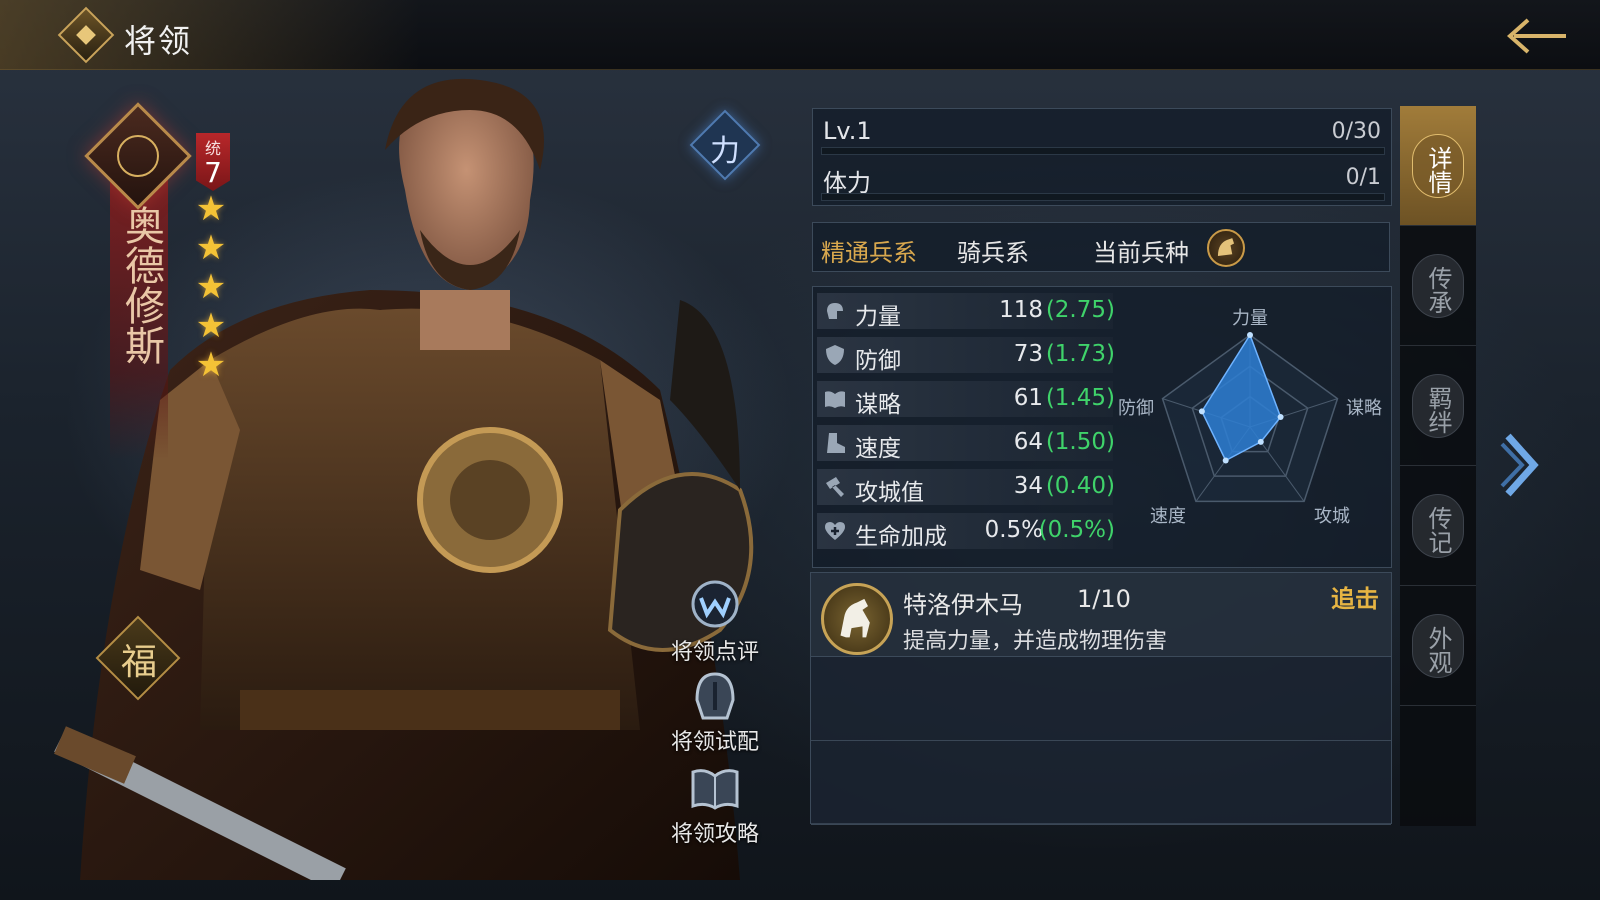 This screenshot has width=1600, height=900. Describe the element at coordinates (1076, 530) in the screenshot. I see `stat-growth: (0.5%)` at that location.